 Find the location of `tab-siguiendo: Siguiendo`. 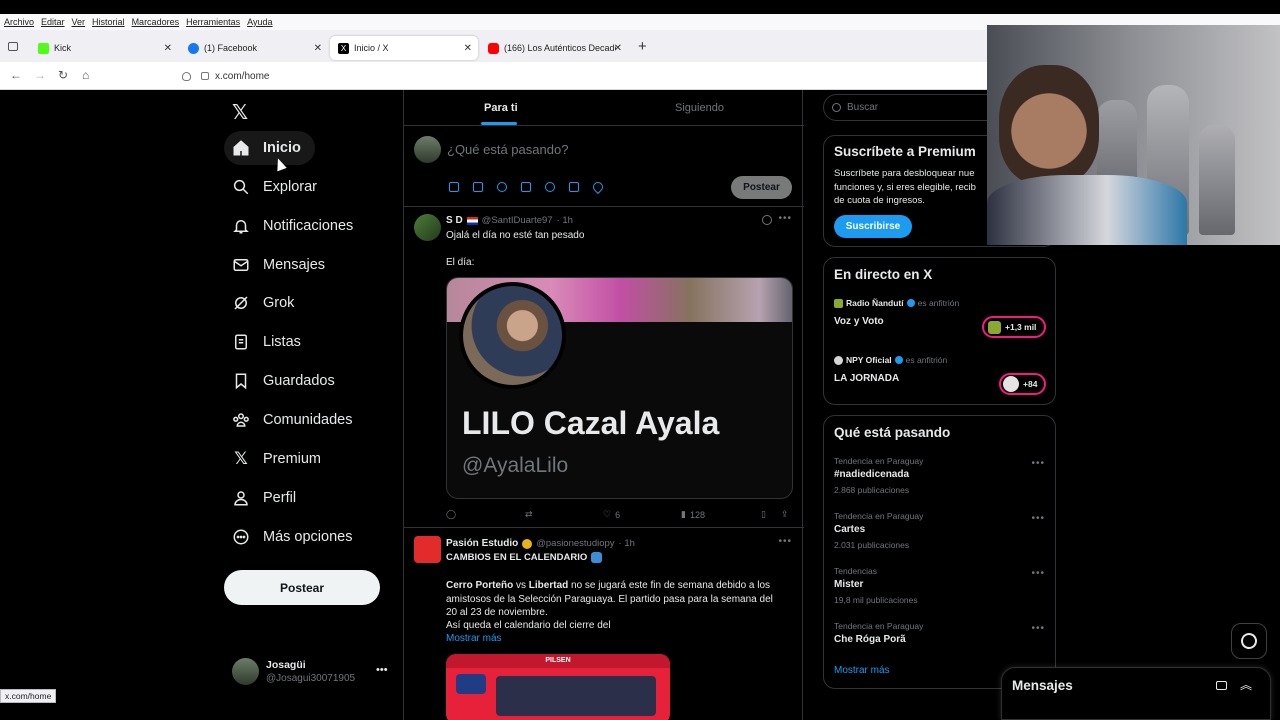

tab-siguiendo: Siguiendo is located at coordinates (699, 108).